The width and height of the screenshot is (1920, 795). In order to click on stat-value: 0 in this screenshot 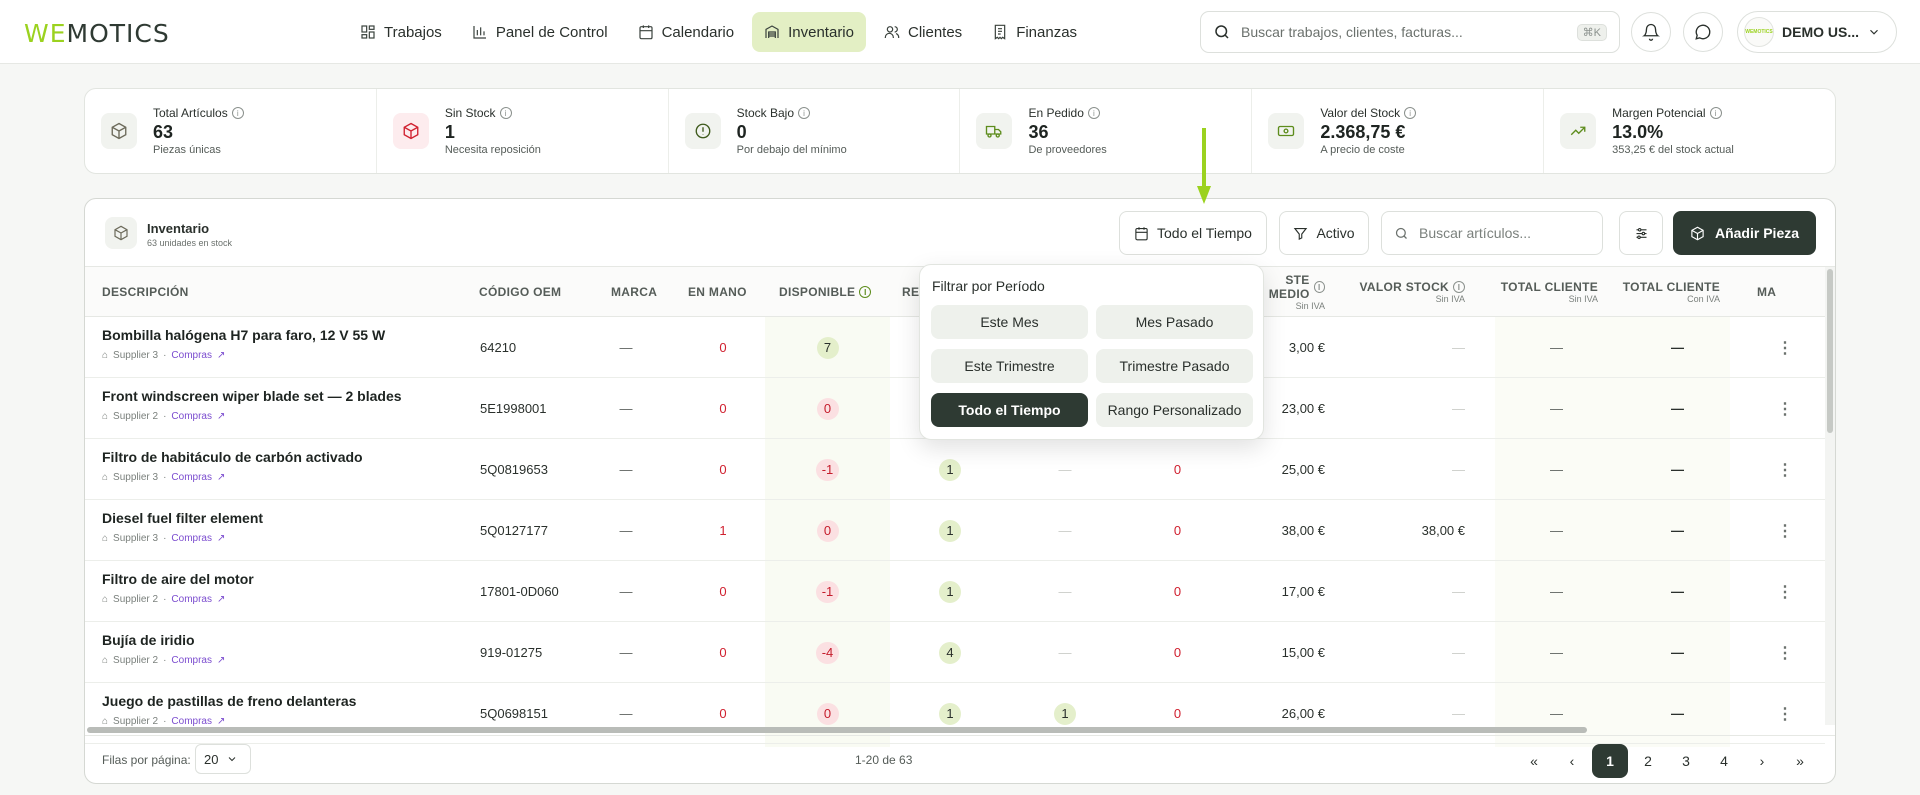, I will do `click(741, 132)`.